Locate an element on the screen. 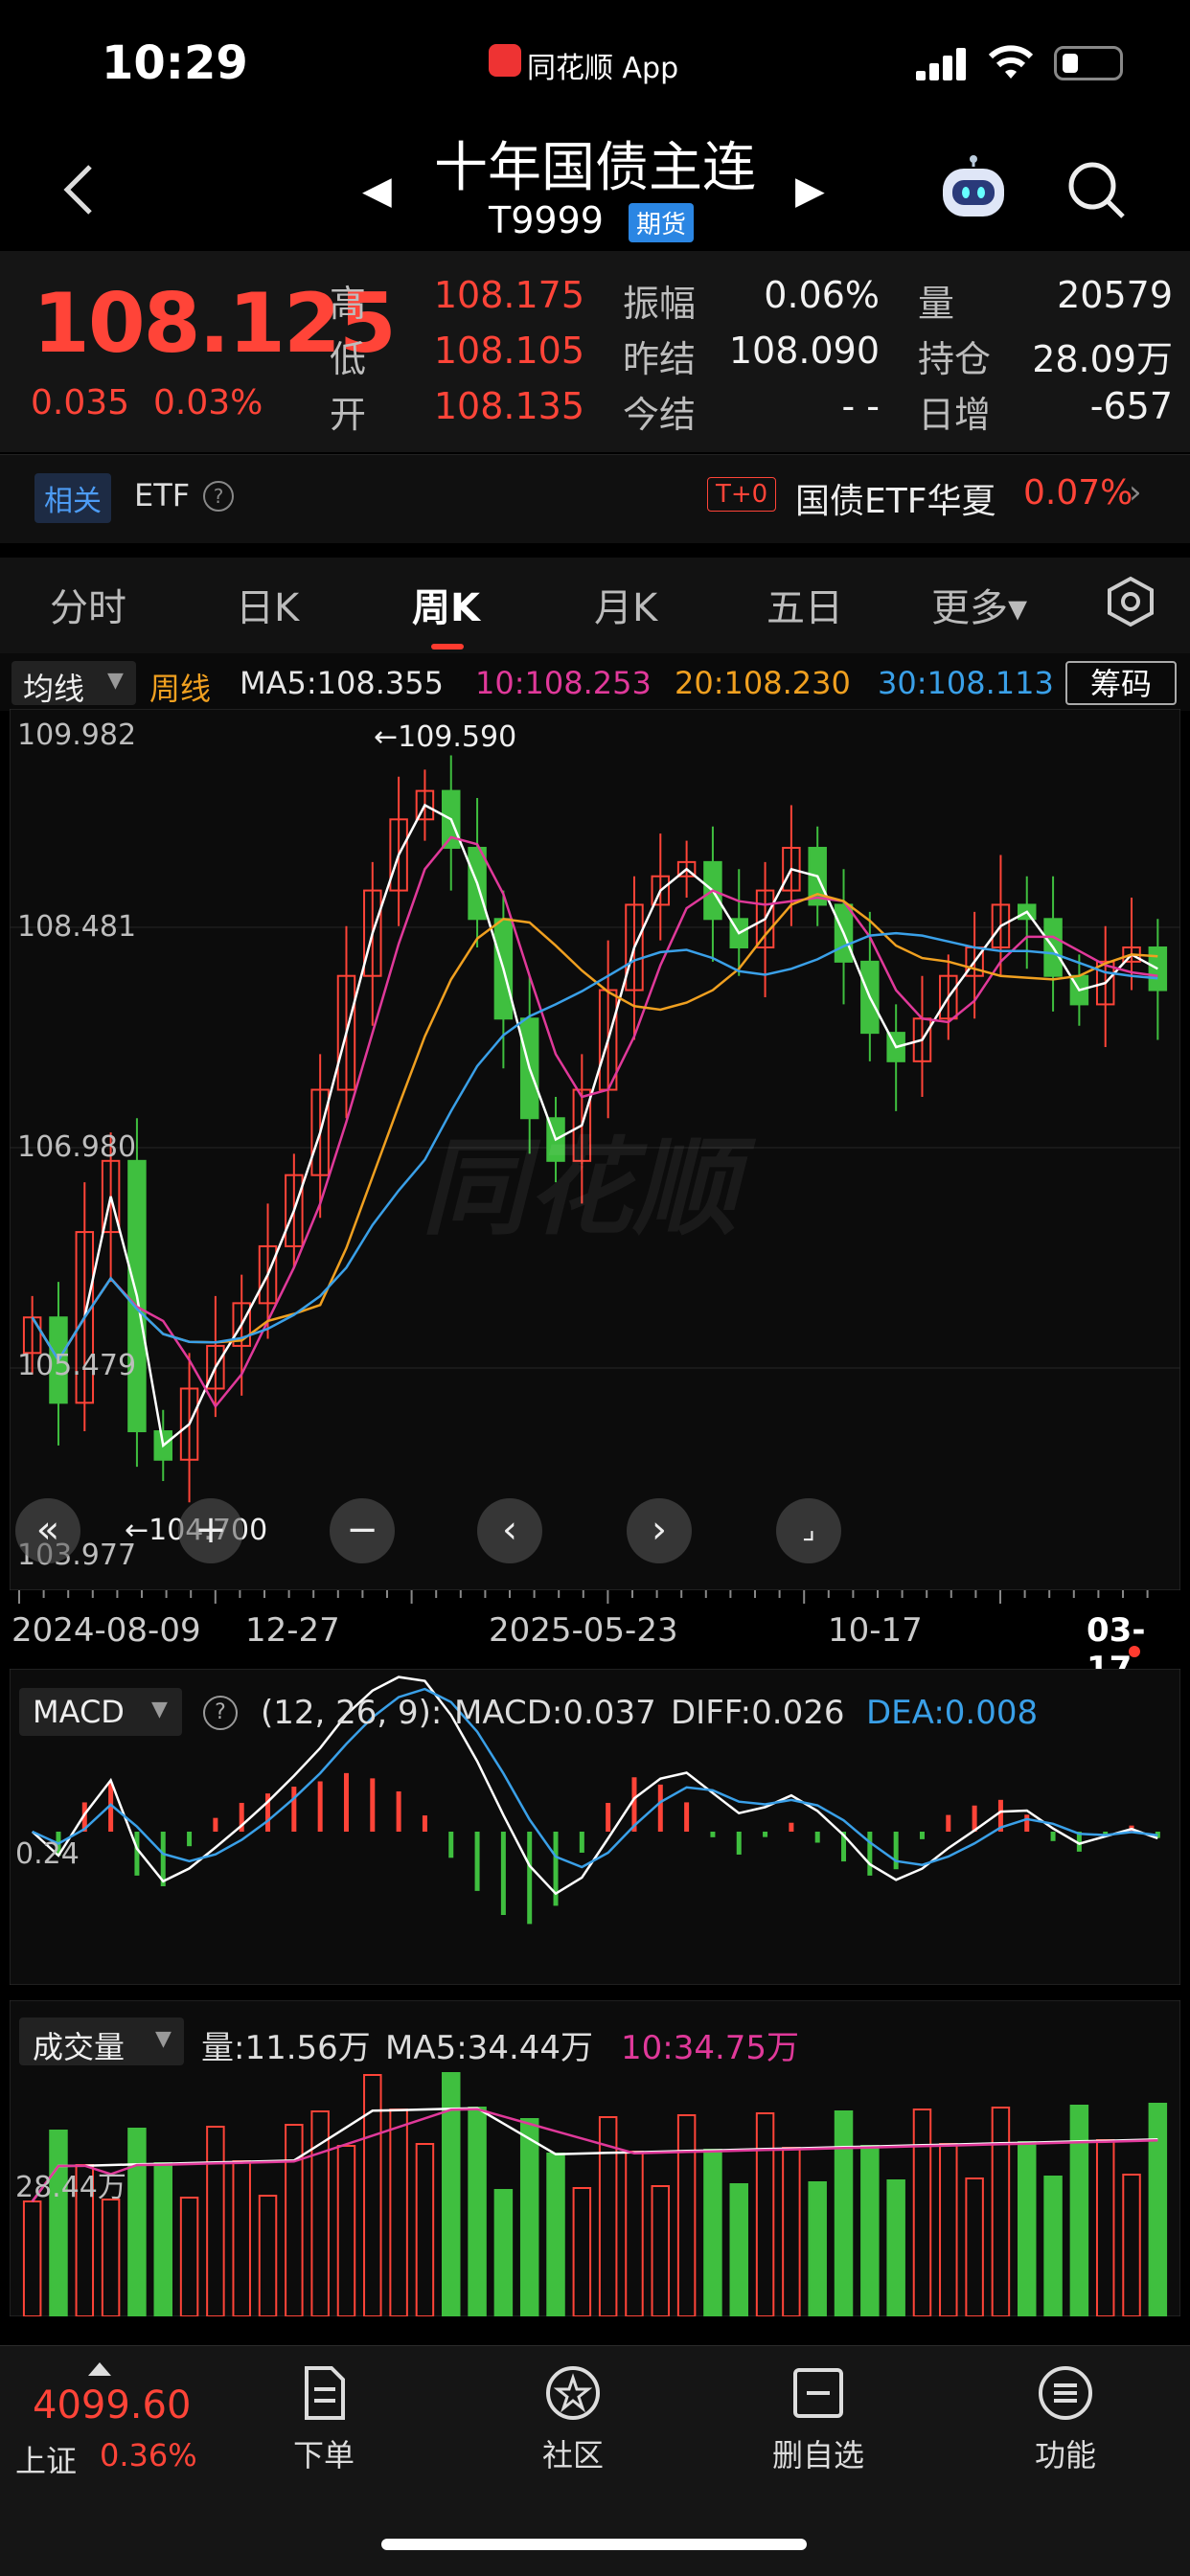 The height and width of the screenshot is (2576, 1190). nav-functions: 功能 is located at coordinates (1066, 2419).